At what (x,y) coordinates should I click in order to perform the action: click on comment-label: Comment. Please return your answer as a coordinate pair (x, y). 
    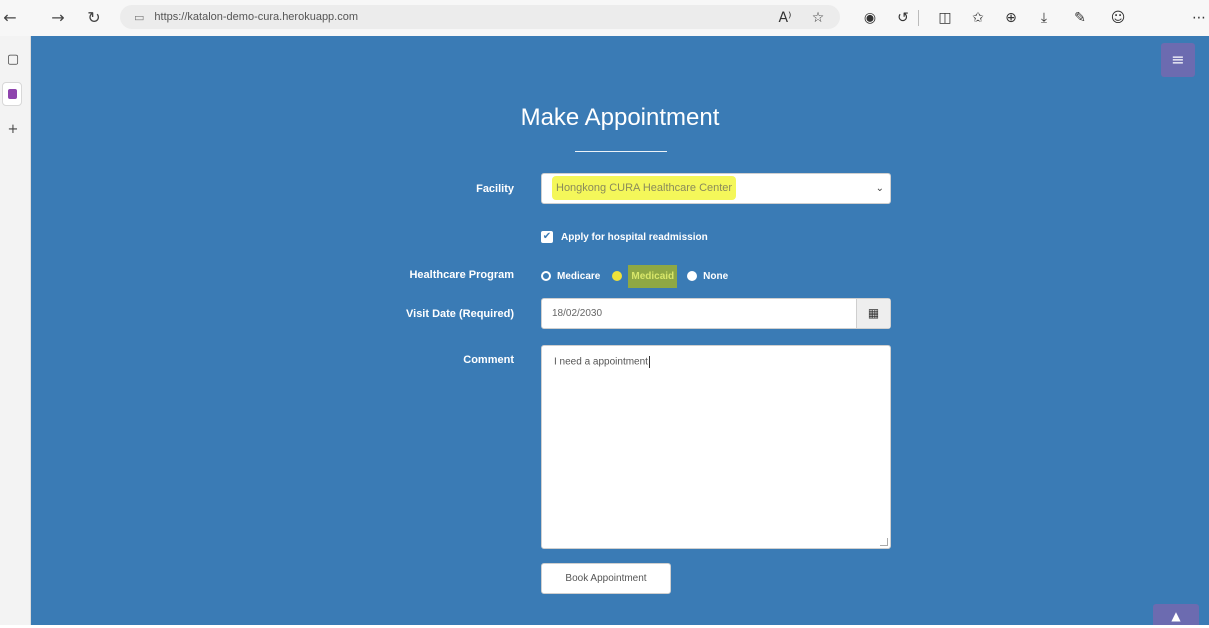
    Looking at the image, I should click on (488, 360).